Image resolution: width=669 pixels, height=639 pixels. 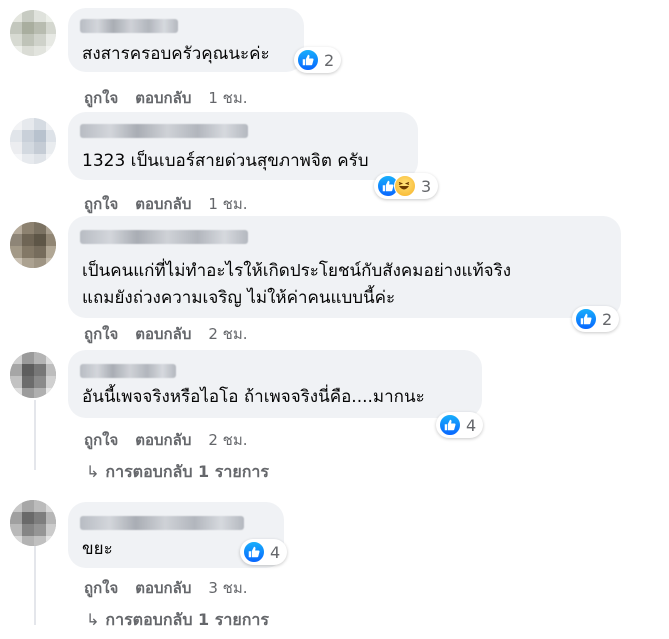 I want to click on comment-text: 1323 เป็นเบอร์สายด่วนสุขภาพจิต ครับ, so click(x=225, y=161).